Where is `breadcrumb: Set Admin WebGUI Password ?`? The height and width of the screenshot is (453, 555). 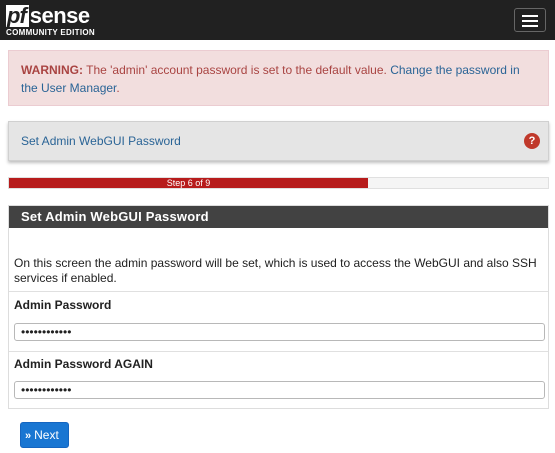
breadcrumb: Set Admin WebGUI Password ? is located at coordinates (278, 141).